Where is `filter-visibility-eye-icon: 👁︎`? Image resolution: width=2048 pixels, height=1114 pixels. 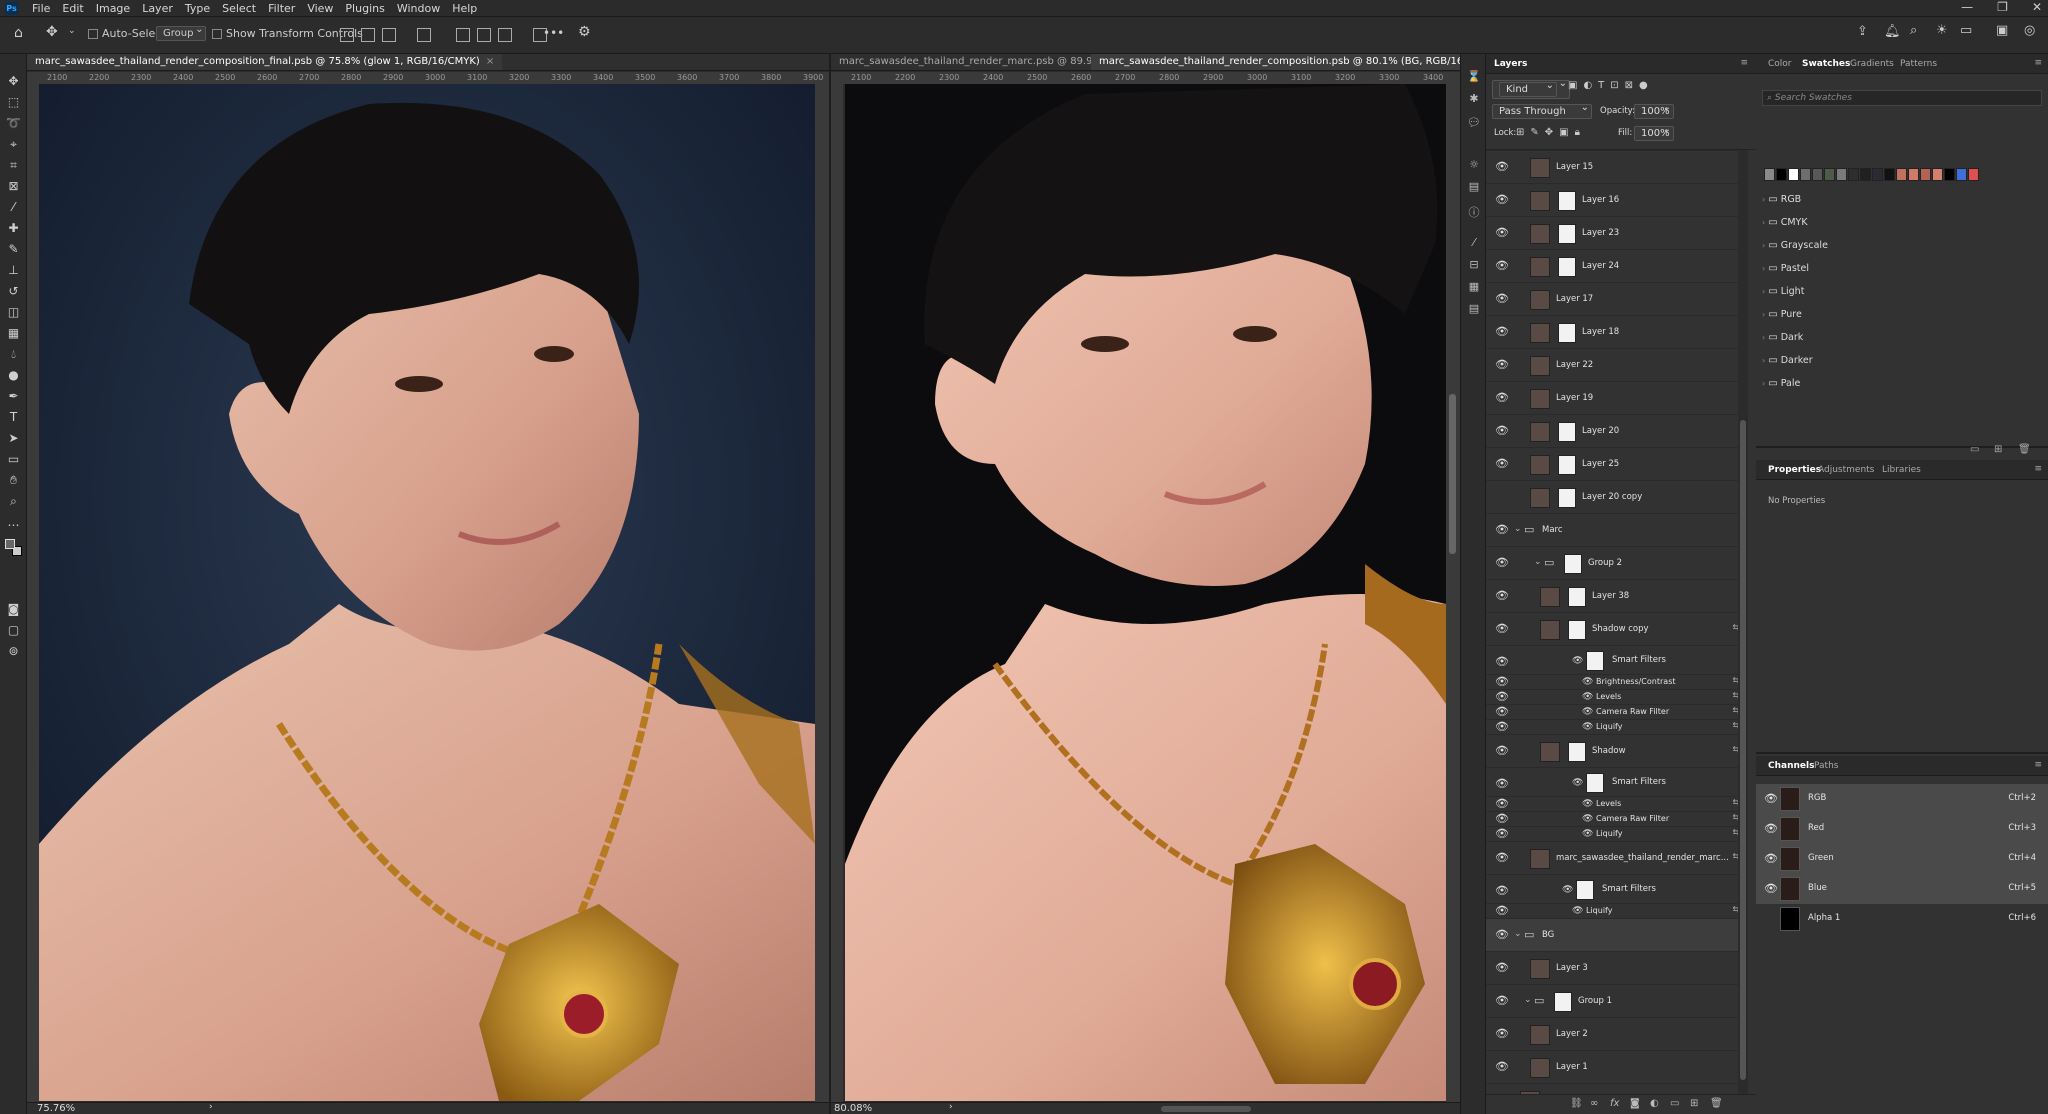 filter-visibility-eye-icon: 👁︎ is located at coordinates (1578, 911).